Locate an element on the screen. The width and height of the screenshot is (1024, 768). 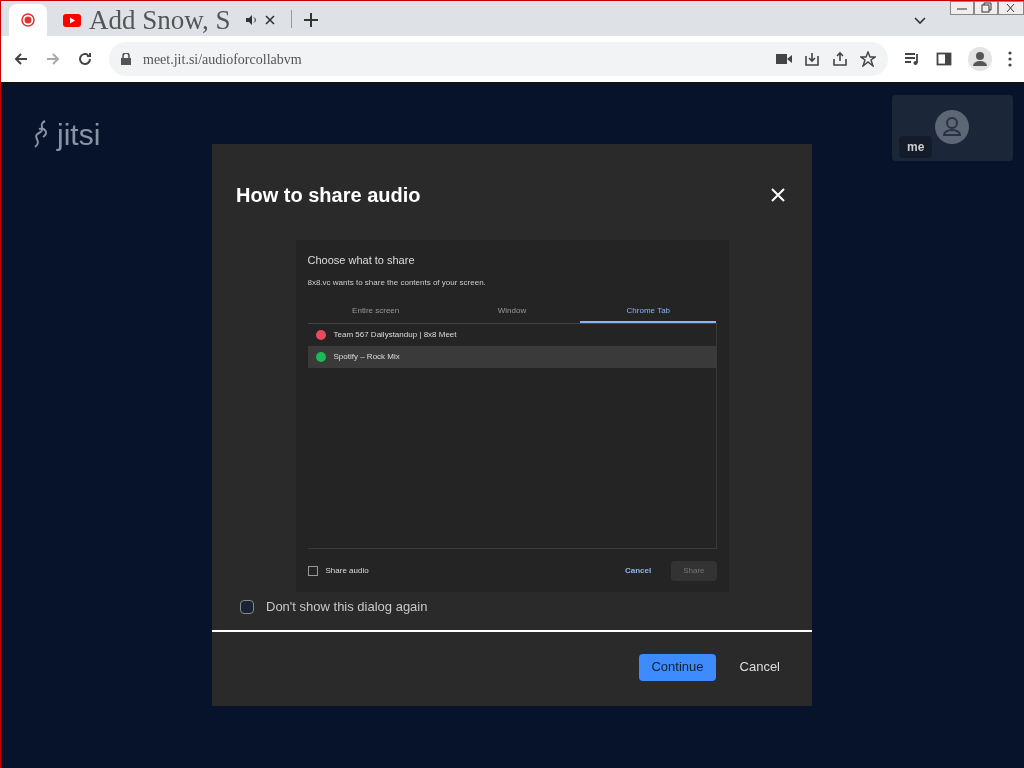
lock-icon is located at coordinates (126, 59).